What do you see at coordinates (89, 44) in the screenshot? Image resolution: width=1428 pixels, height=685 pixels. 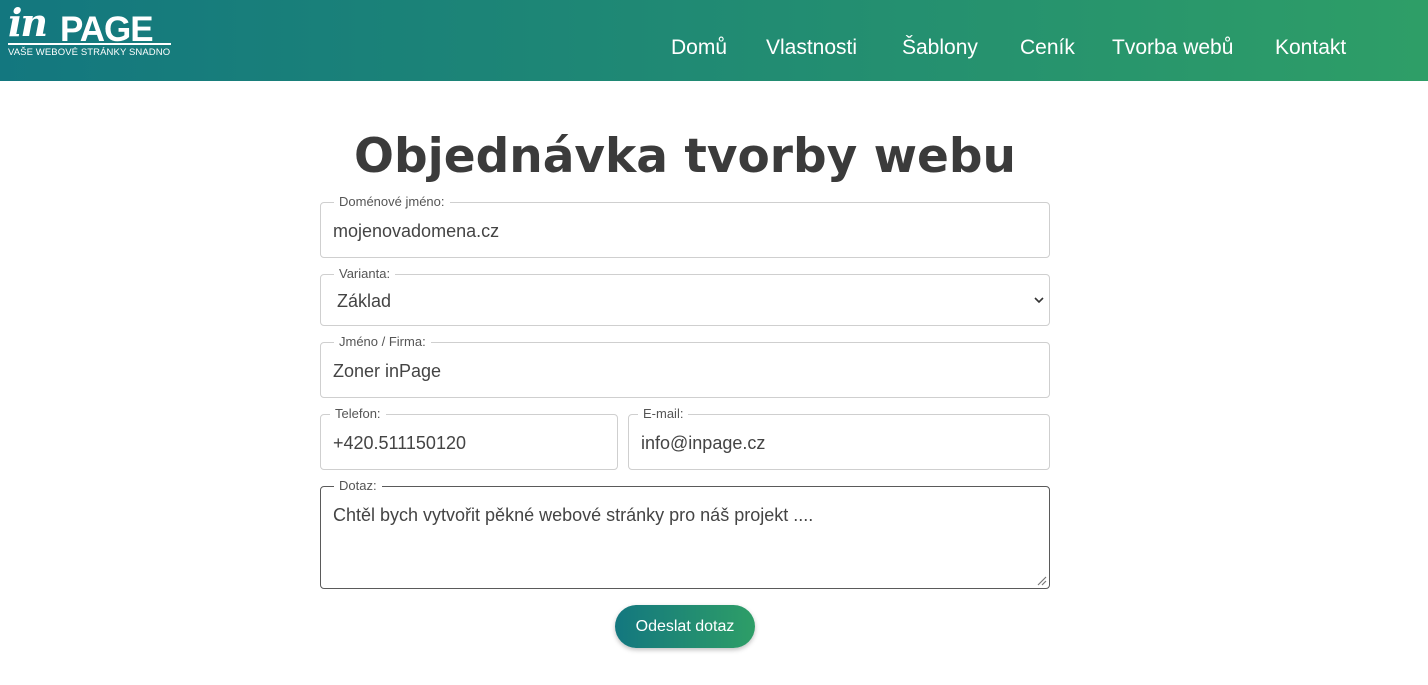 I see `logo-divider` at bounding box center [89, 44].